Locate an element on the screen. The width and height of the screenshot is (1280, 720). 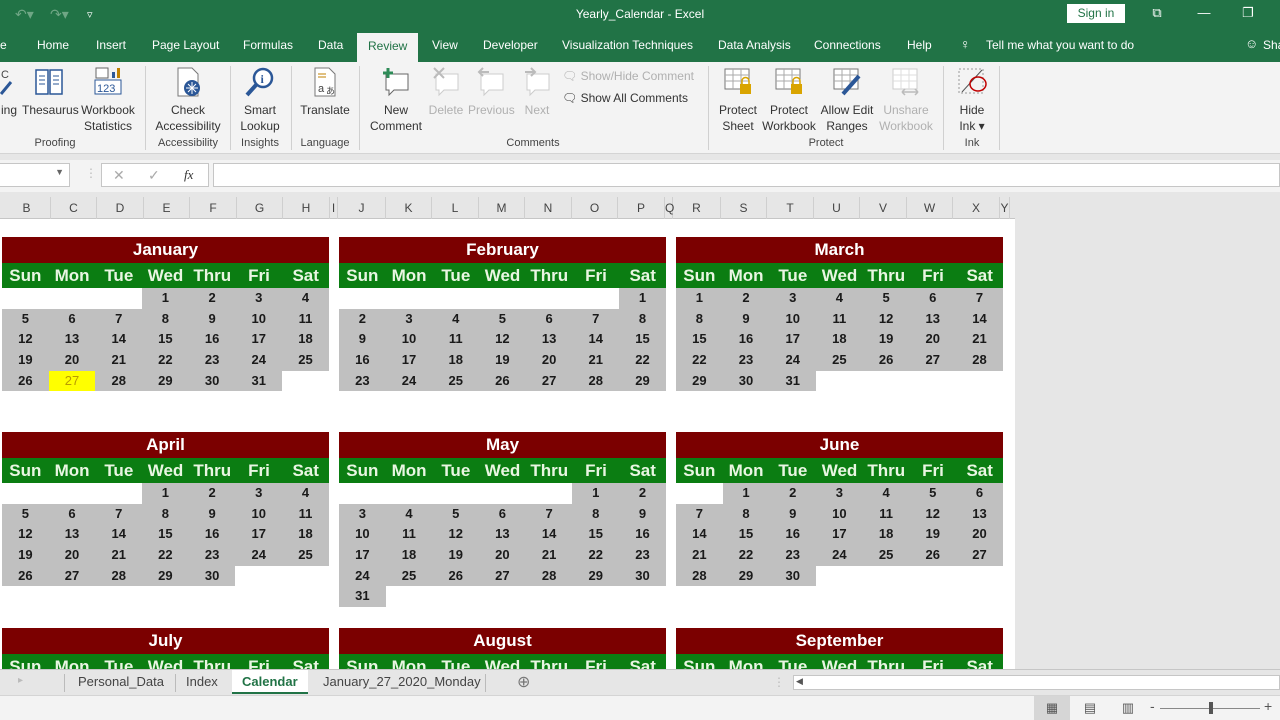
month-title: April is located at coordinates (165, 445).